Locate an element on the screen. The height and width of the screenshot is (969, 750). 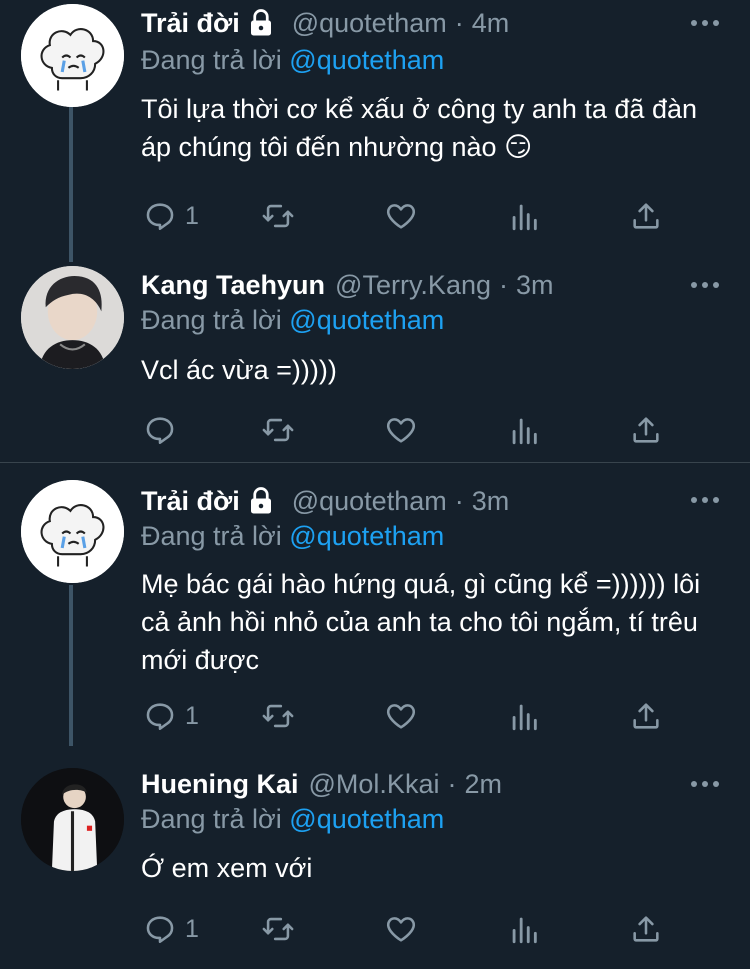
username-handle: @Mol.Kkai is located at coordinates (374, 784).